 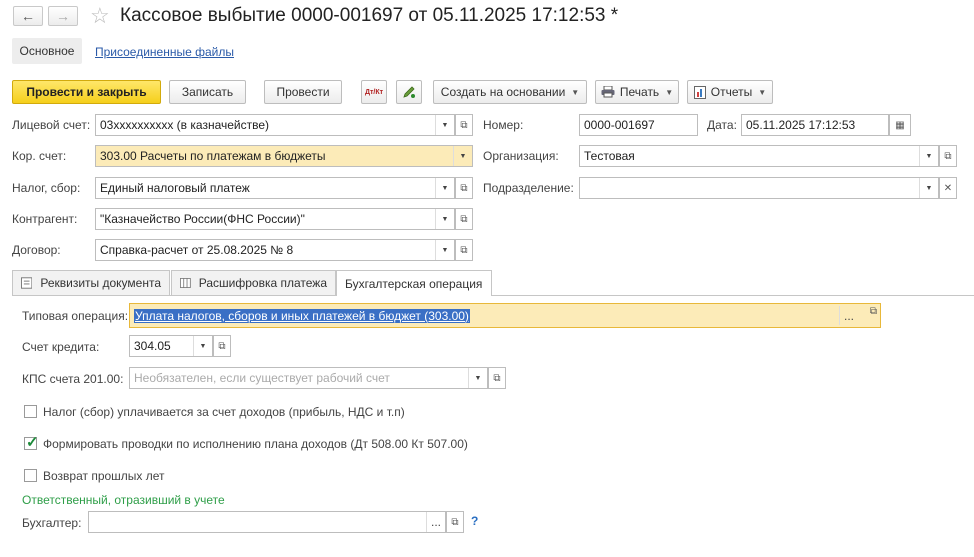 I want to click on checkmark-icon: ✓, so click(x=32, y=442).